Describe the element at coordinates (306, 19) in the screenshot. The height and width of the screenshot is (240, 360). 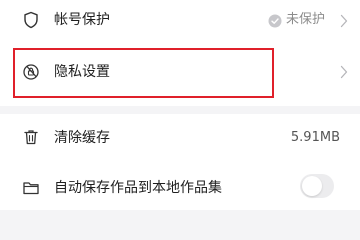
I see `account-protection-status: 未保护` at that location.